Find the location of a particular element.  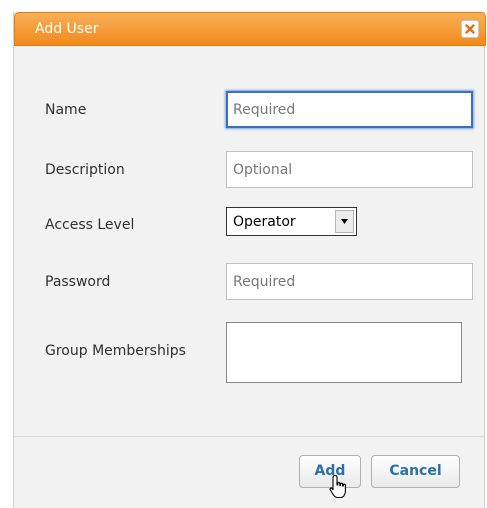

footer-divider is located at coordinates (249, 436).